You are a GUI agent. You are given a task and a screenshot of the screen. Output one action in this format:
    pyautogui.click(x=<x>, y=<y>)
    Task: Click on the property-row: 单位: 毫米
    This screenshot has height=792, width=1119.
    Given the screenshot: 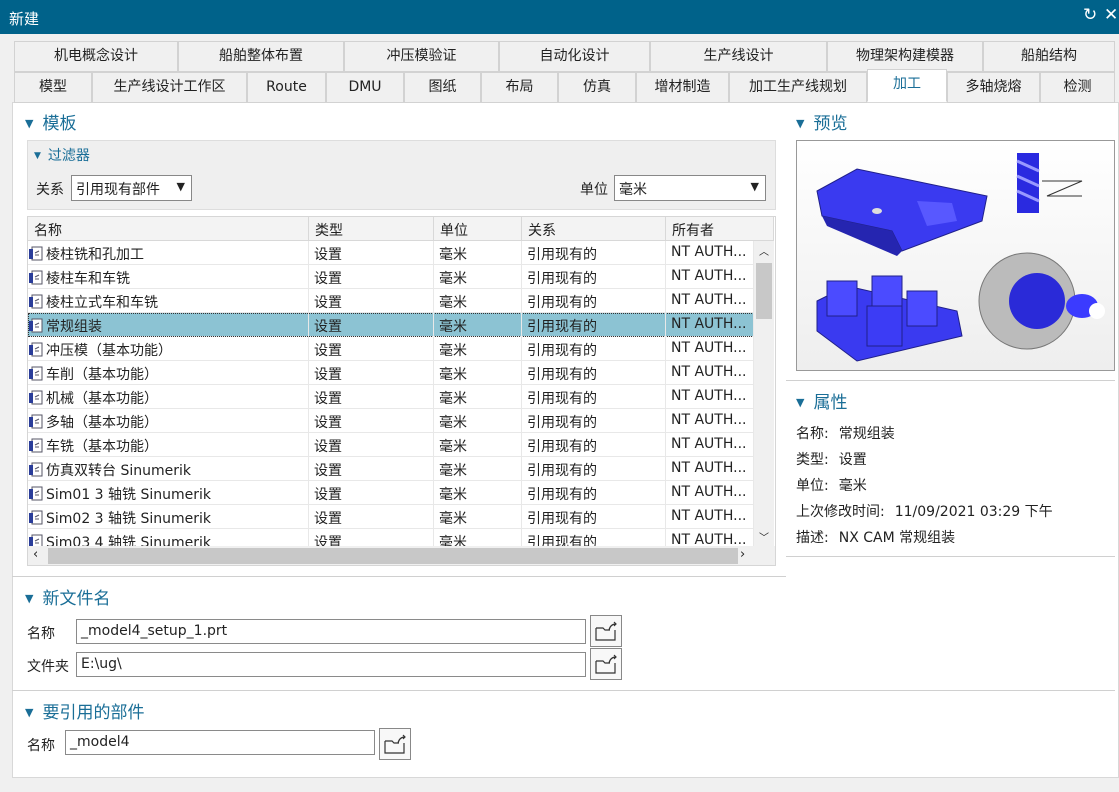 What is the action you would take?
    pyautogui.click(x=831, y=485)
    